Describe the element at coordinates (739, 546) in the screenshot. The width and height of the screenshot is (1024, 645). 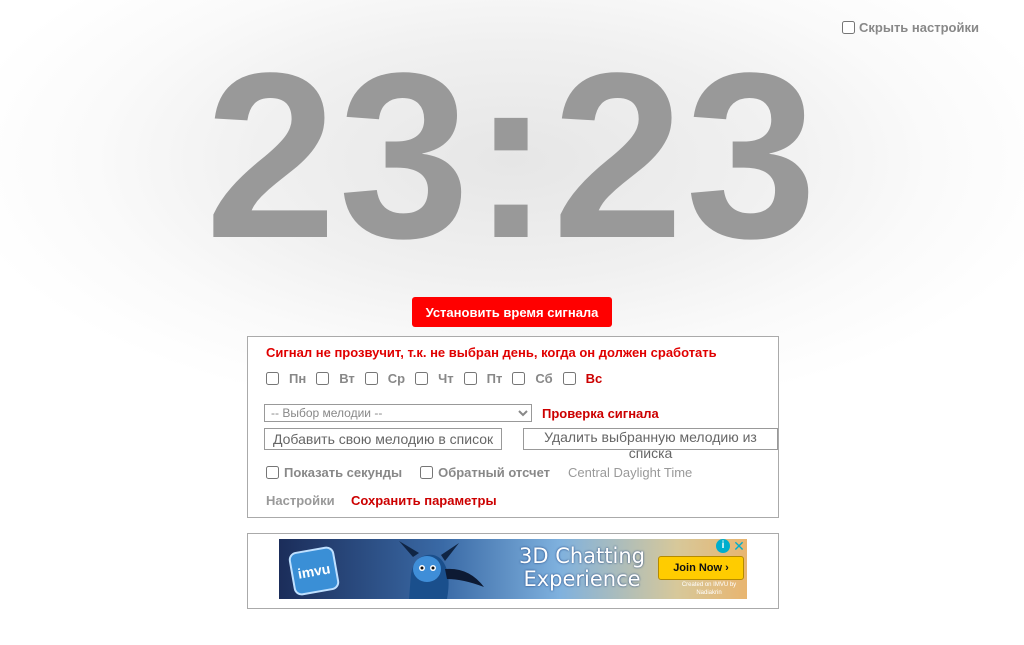
I see `ad-close-icon: ✕` at that location.